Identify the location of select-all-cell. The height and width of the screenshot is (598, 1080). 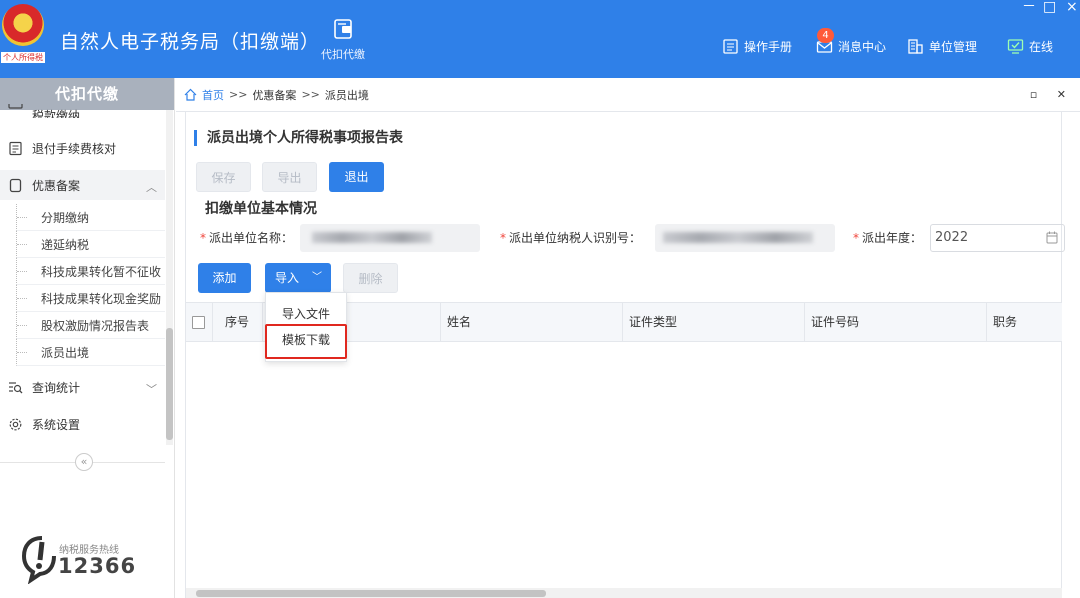
(199, 322).